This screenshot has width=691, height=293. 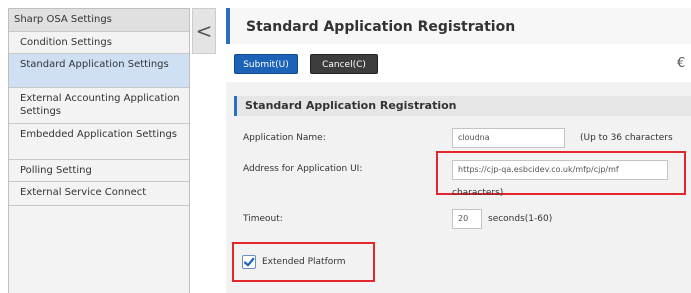 I want to click on sidebar-item-external-accounting-application-settings: External Accounting Application Settings, so click(x=99, y=106).